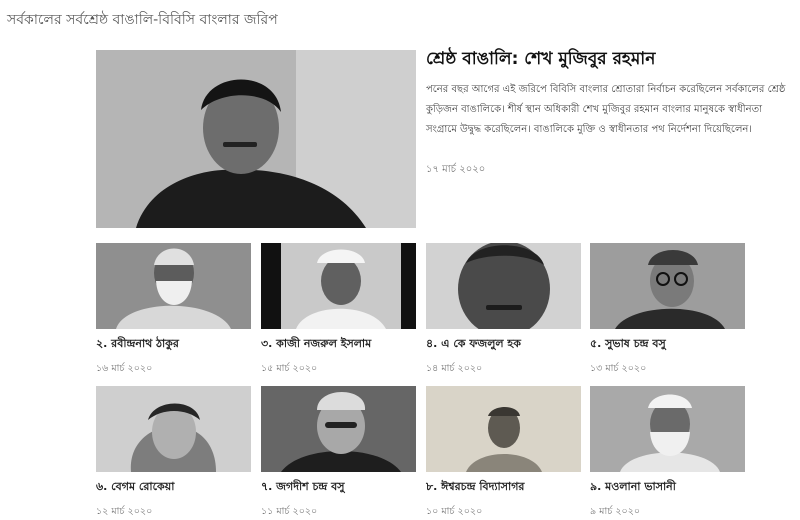 This screenshot has height=520, width=800. I want to click on card-date: ১৪ মার্চ ২০২০, so click(454, 368).